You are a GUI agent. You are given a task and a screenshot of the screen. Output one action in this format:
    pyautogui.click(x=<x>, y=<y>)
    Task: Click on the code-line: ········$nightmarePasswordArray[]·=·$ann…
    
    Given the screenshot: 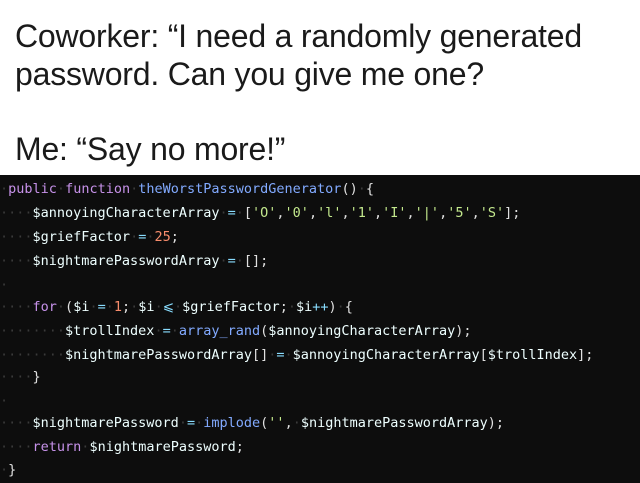 What is the action you would take?
    pyautogui.click(x=297, y=355)
    